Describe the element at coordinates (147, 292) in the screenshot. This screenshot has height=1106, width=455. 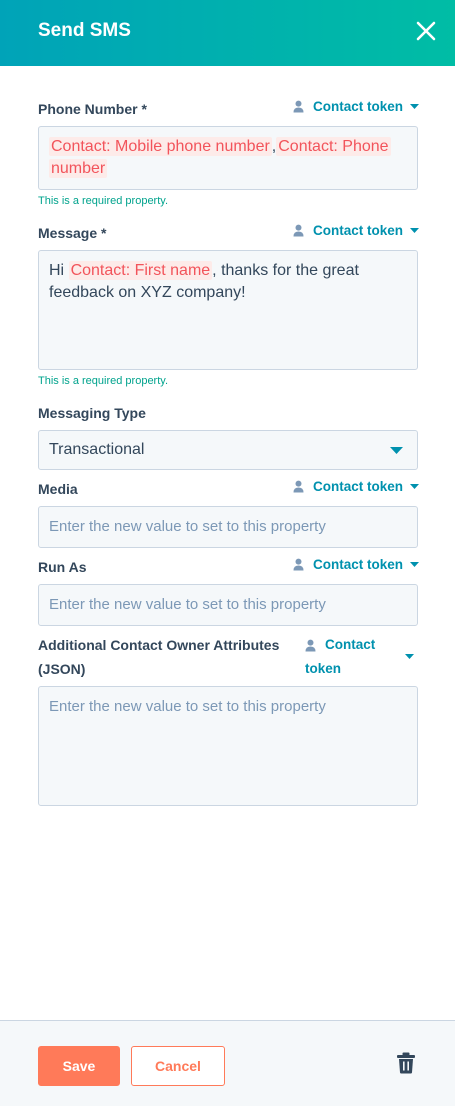
I see `message-text-line2: feedback on XYZ company!` at that location.